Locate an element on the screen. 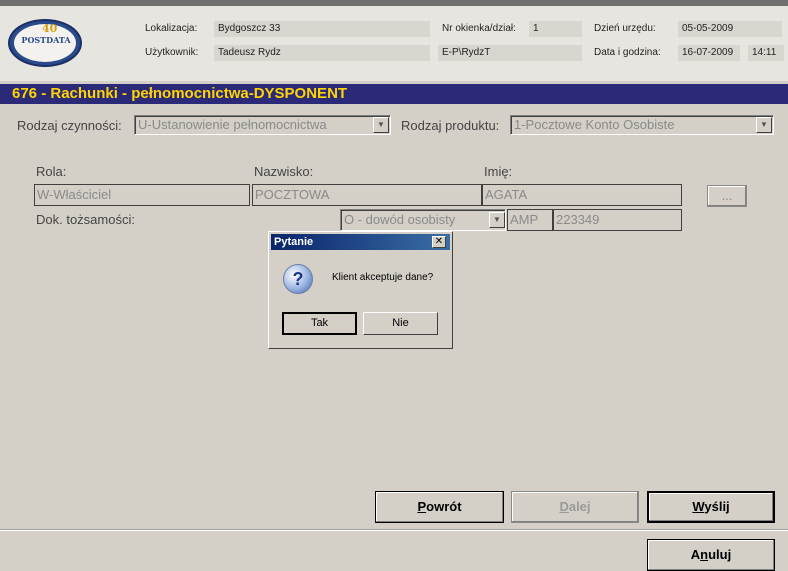 This screenshot has width=788, height=571. id-number-field: 223349 is located at coordinates (617, 220).